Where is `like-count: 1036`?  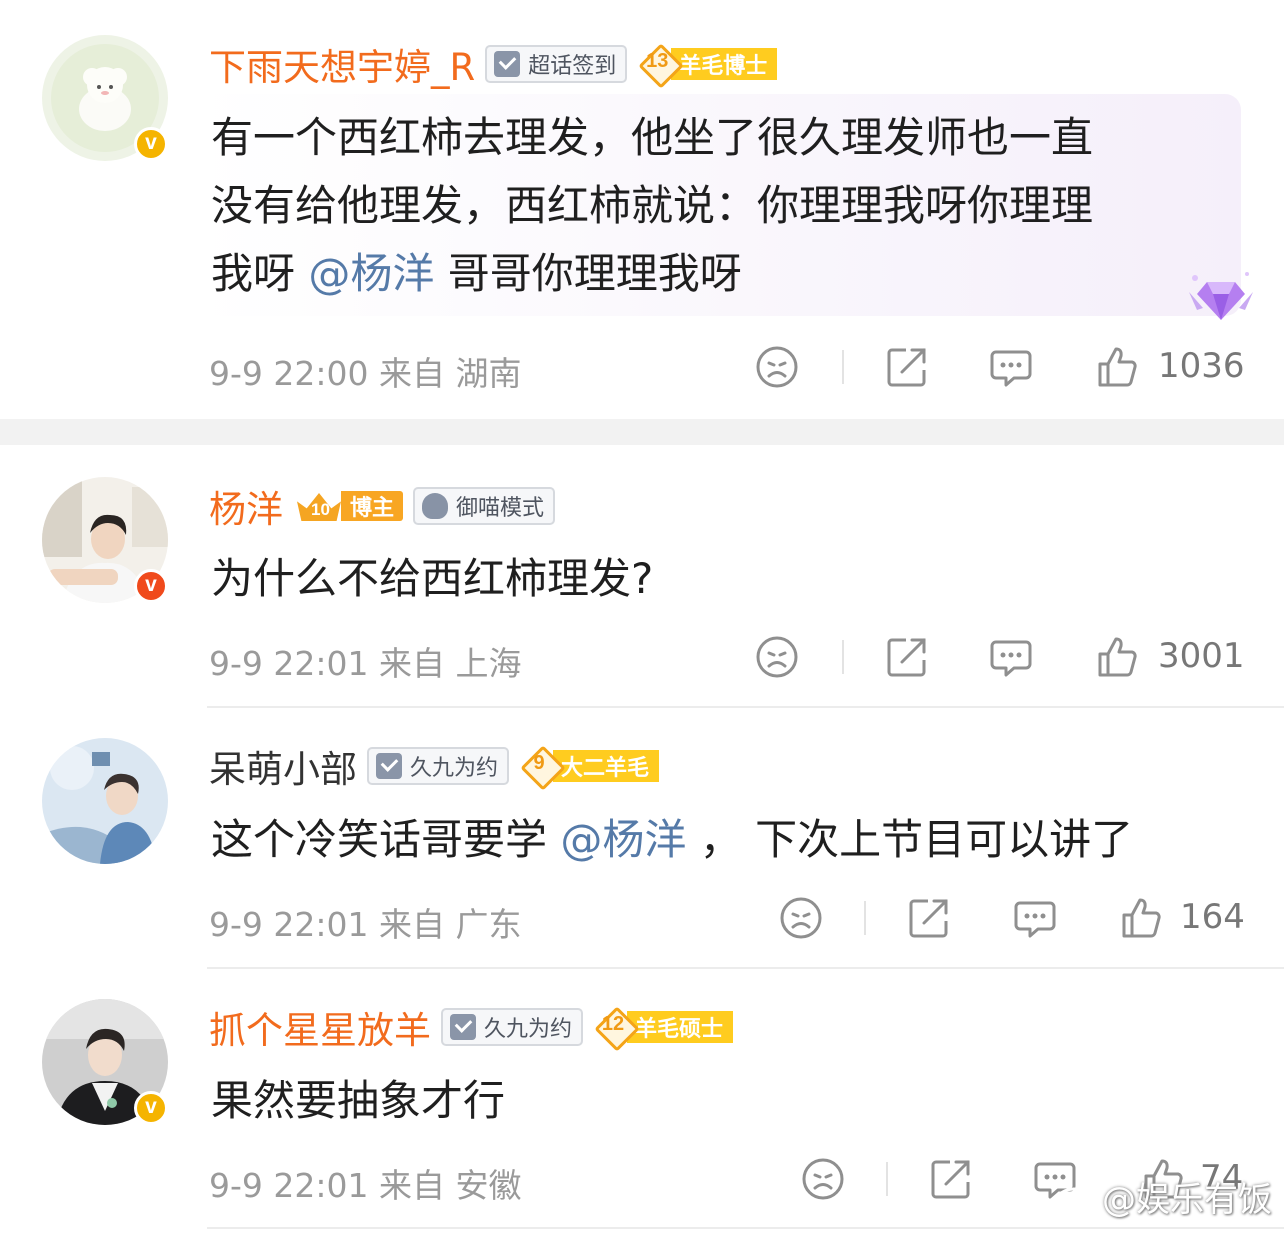 like-count: 1036 is located at coordinates (1201, 366).